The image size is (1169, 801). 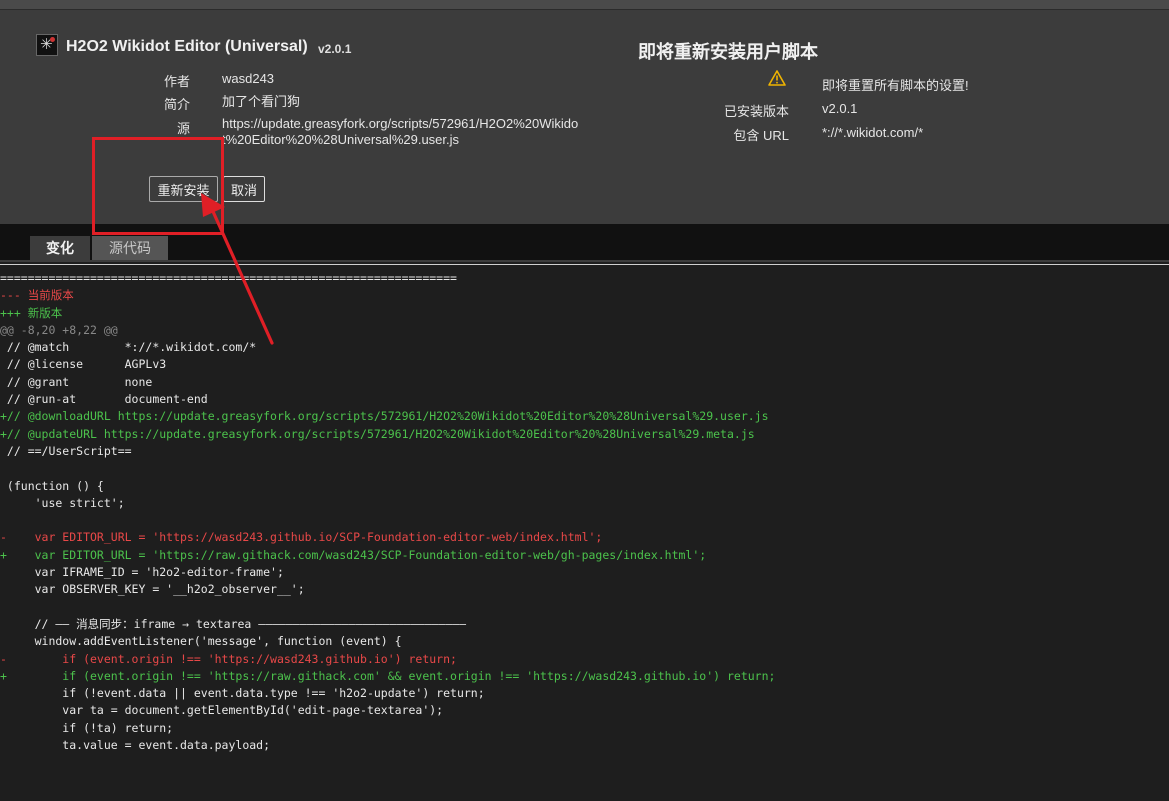 I want to click on content-divider, so click(x=584, y=264).